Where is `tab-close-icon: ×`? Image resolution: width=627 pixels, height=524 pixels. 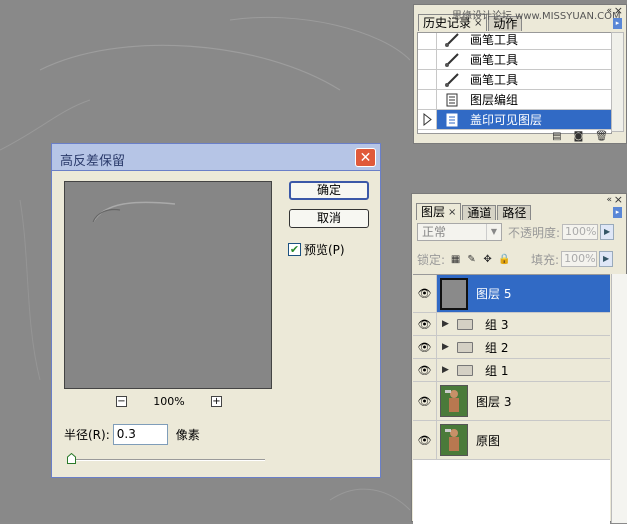
tab-close-icon: × is located at coordinates (452, 212).